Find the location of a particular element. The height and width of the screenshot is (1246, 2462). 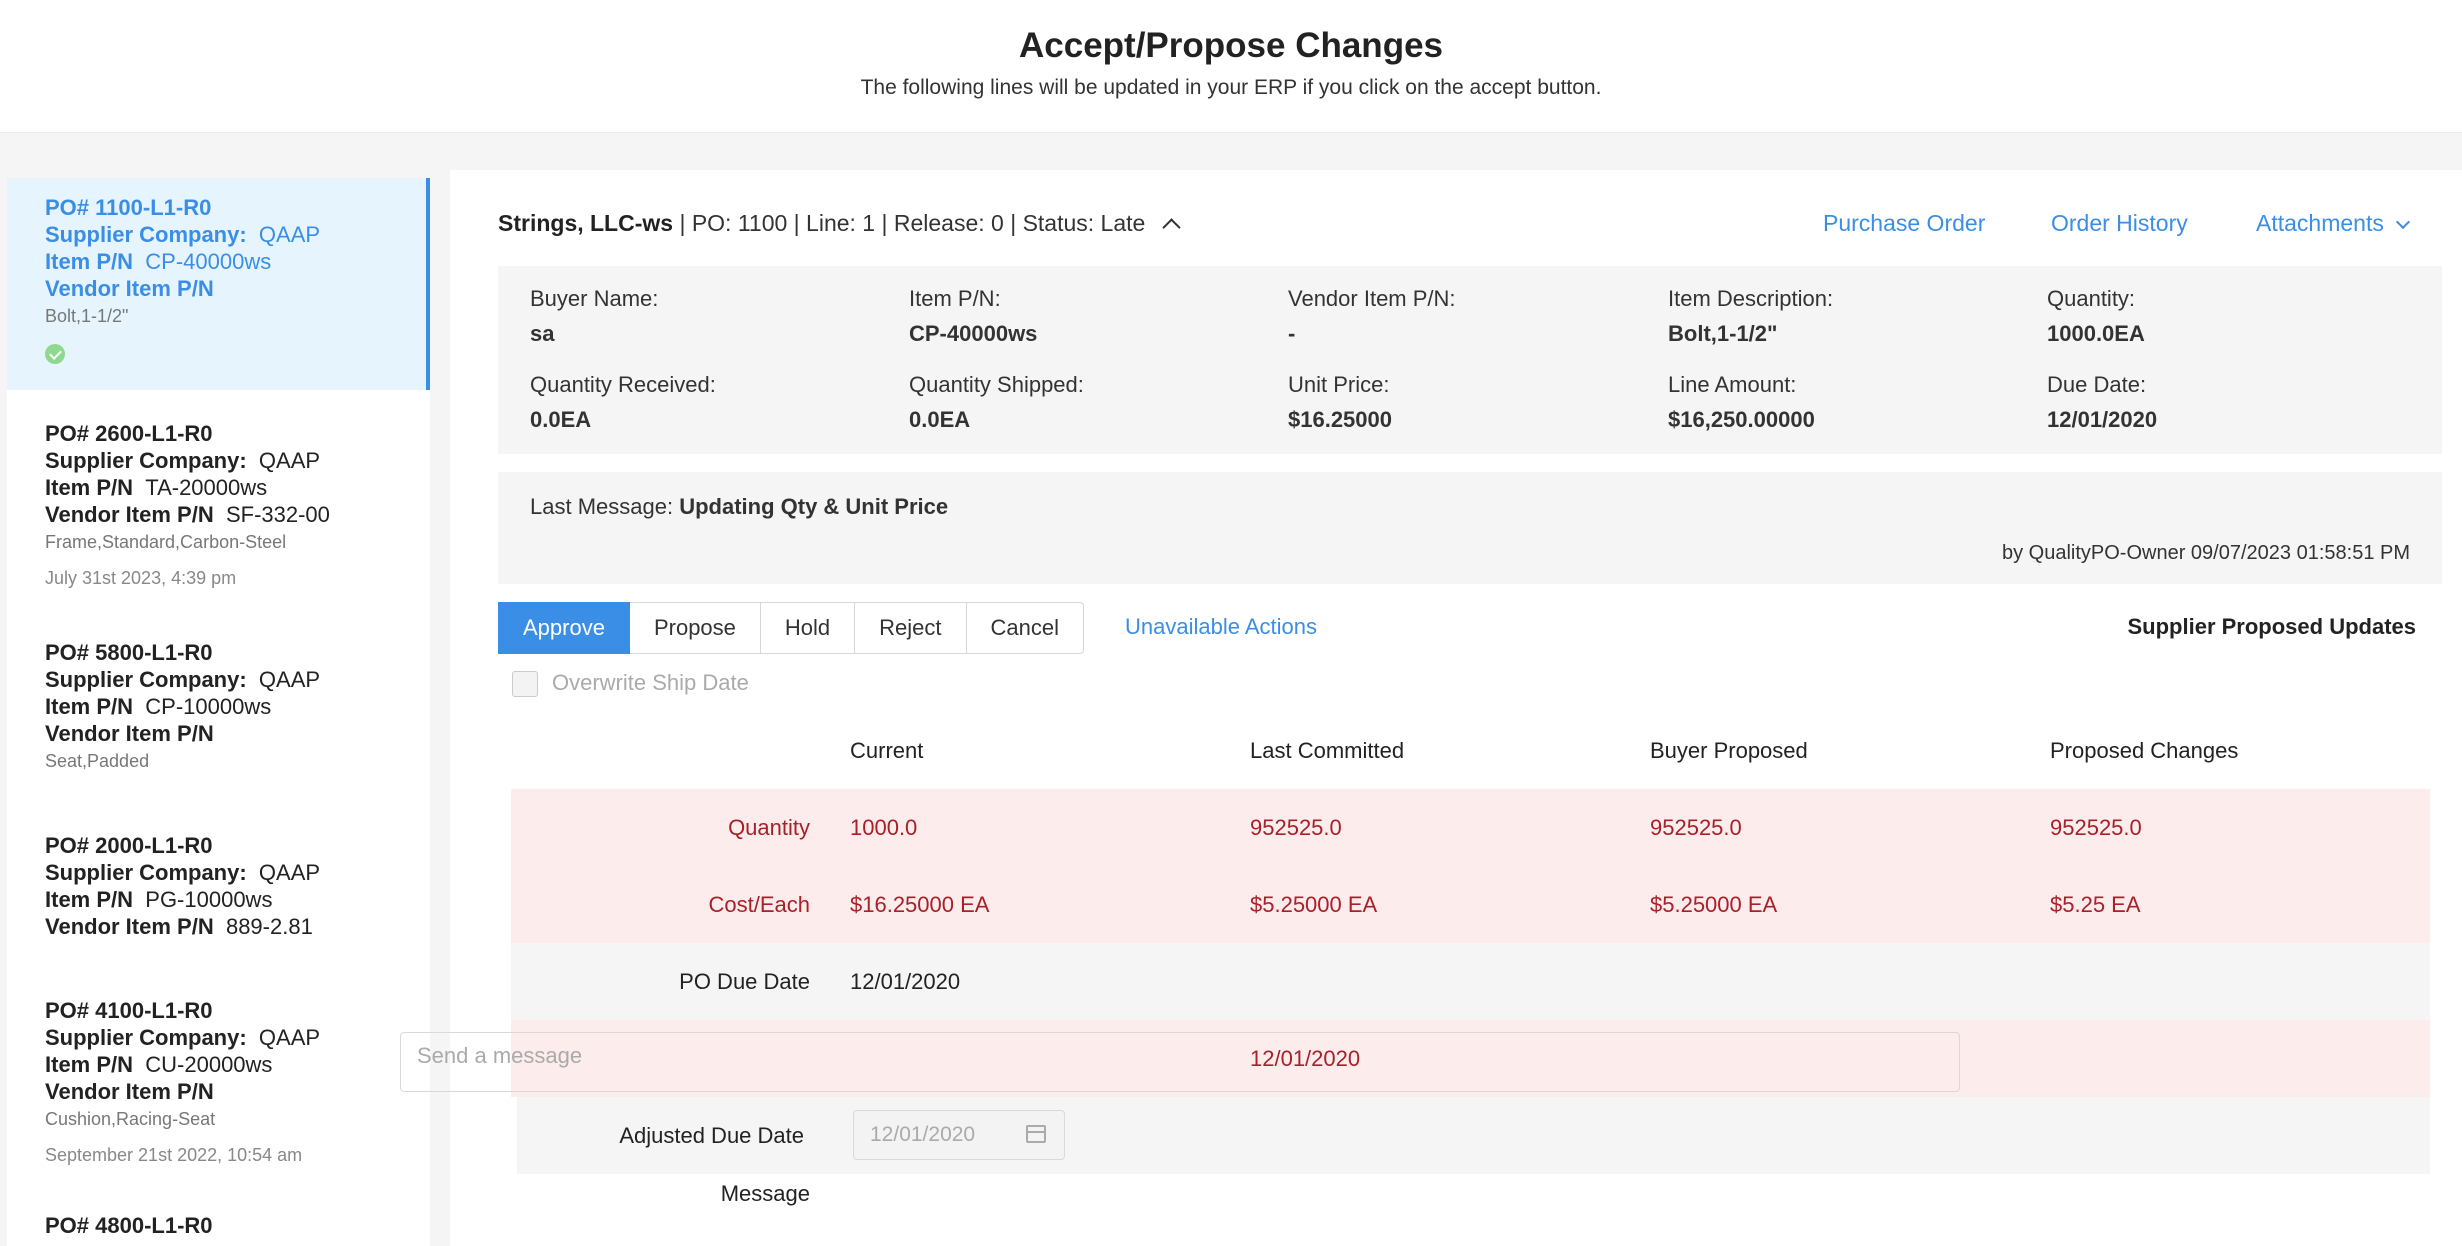

reject-button: Reject is located at coordinates (911, 628).